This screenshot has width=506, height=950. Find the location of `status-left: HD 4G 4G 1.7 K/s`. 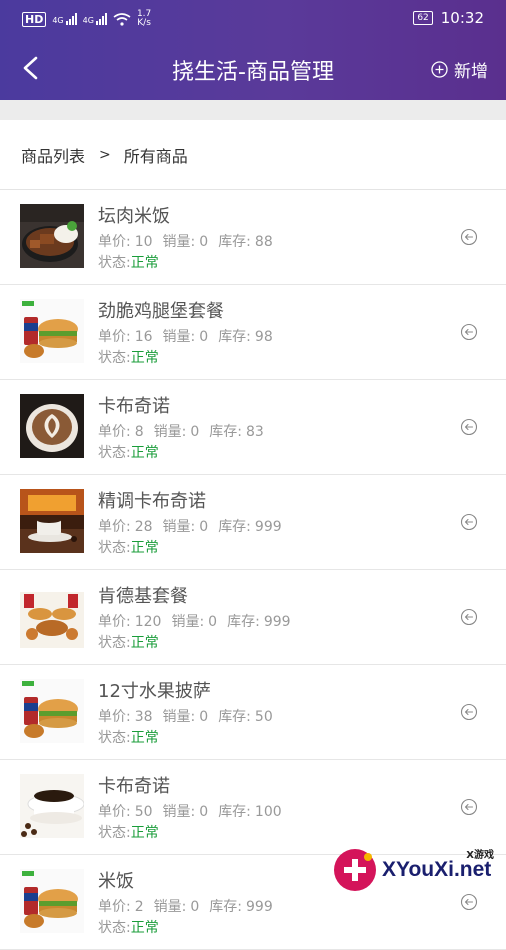

status-left: HD 4G 4G 1.7 K/s is located at coordinates (86, 19).